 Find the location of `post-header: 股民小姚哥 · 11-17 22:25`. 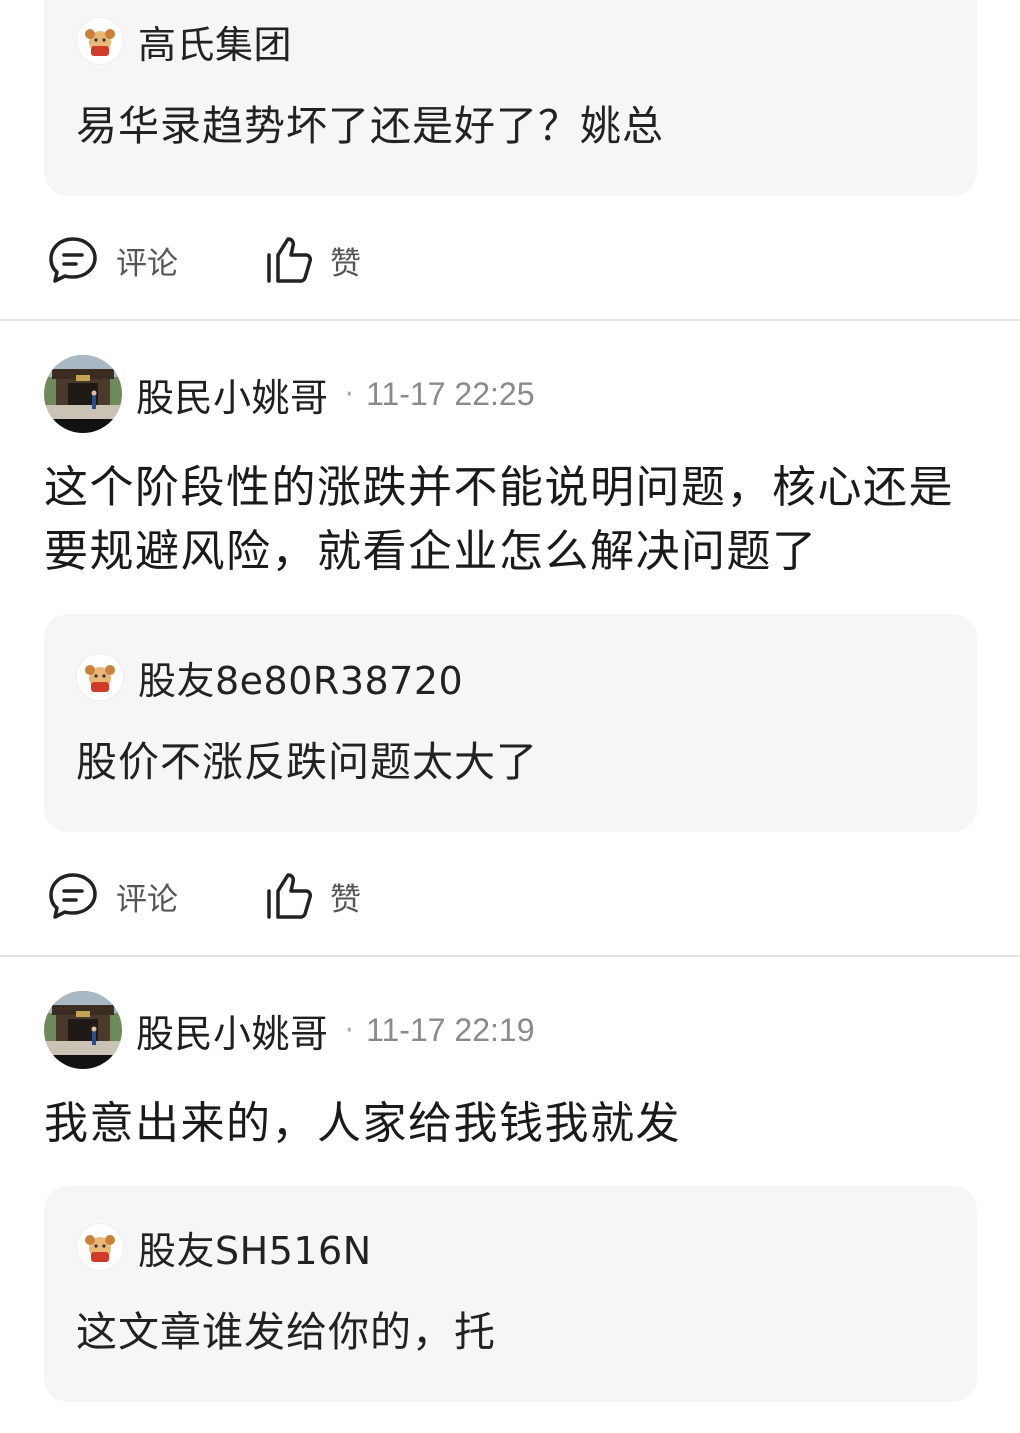

post-header: 股民小姚哥 · 11-17 22:25 is located at coordinates (289, 394).